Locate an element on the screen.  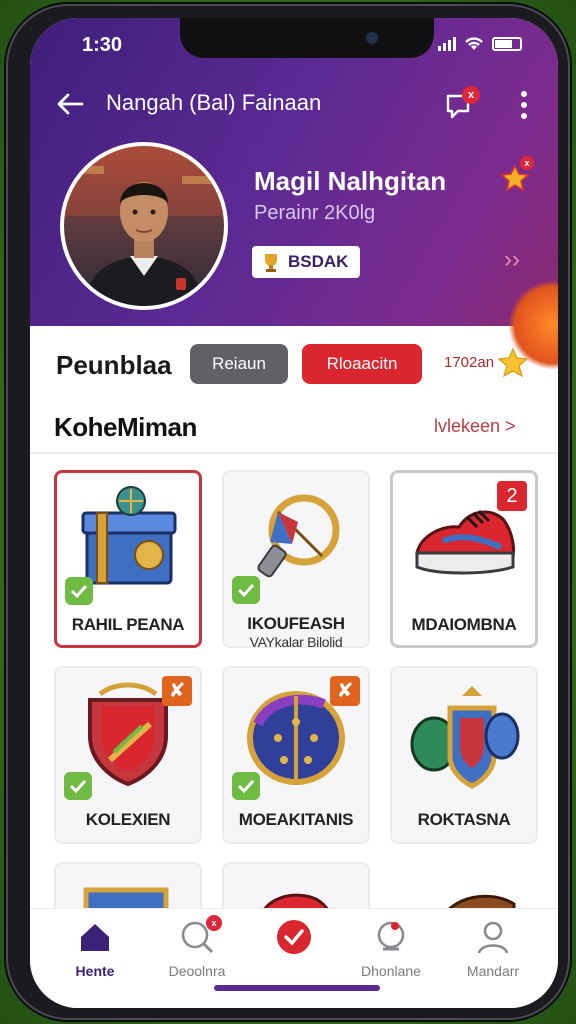
favorite-star: x is located at coordinates (517, 175).